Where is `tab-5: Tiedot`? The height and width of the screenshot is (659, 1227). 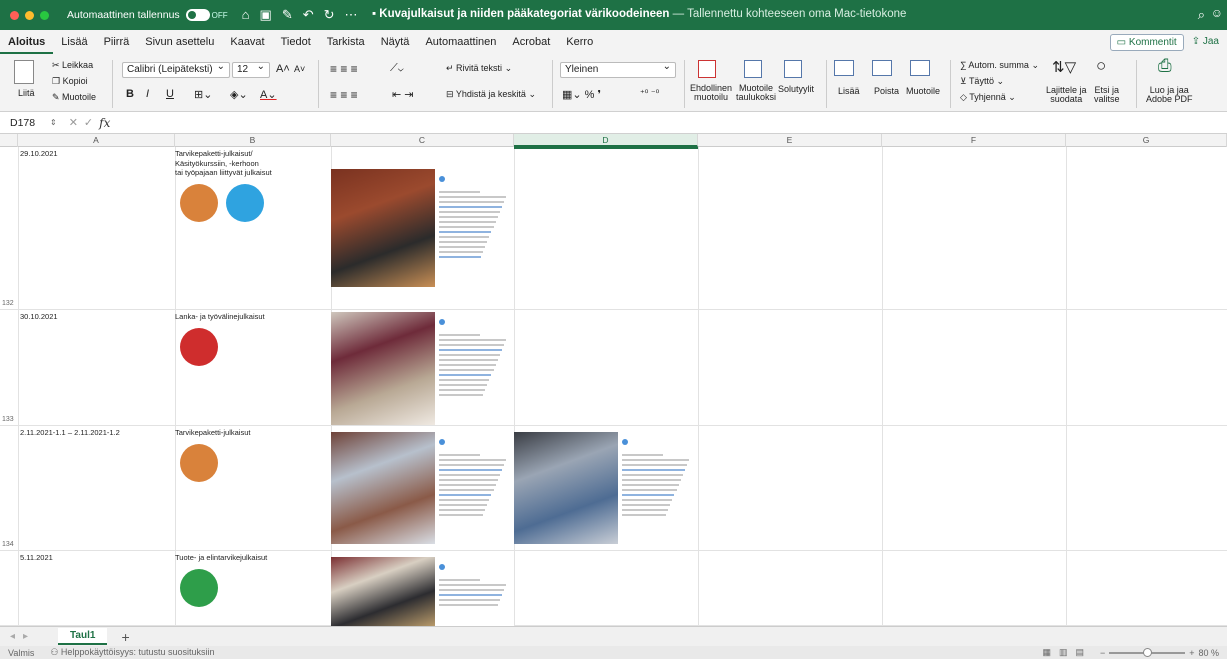 tab-5: Tiedot is located at coordinates (296, 42).